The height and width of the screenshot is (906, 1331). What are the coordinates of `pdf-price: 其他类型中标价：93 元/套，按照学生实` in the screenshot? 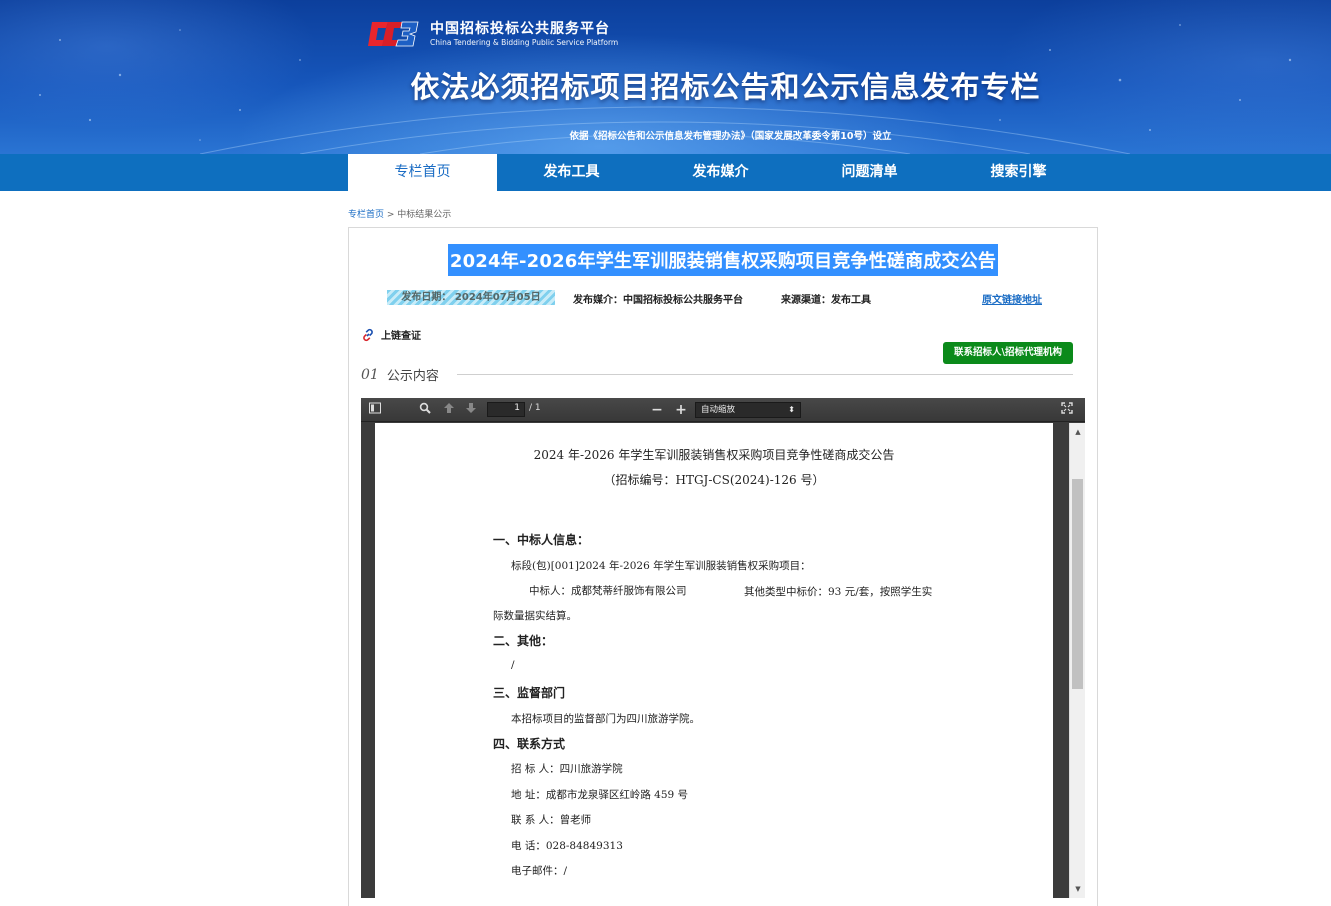 It's located at (838, 592).